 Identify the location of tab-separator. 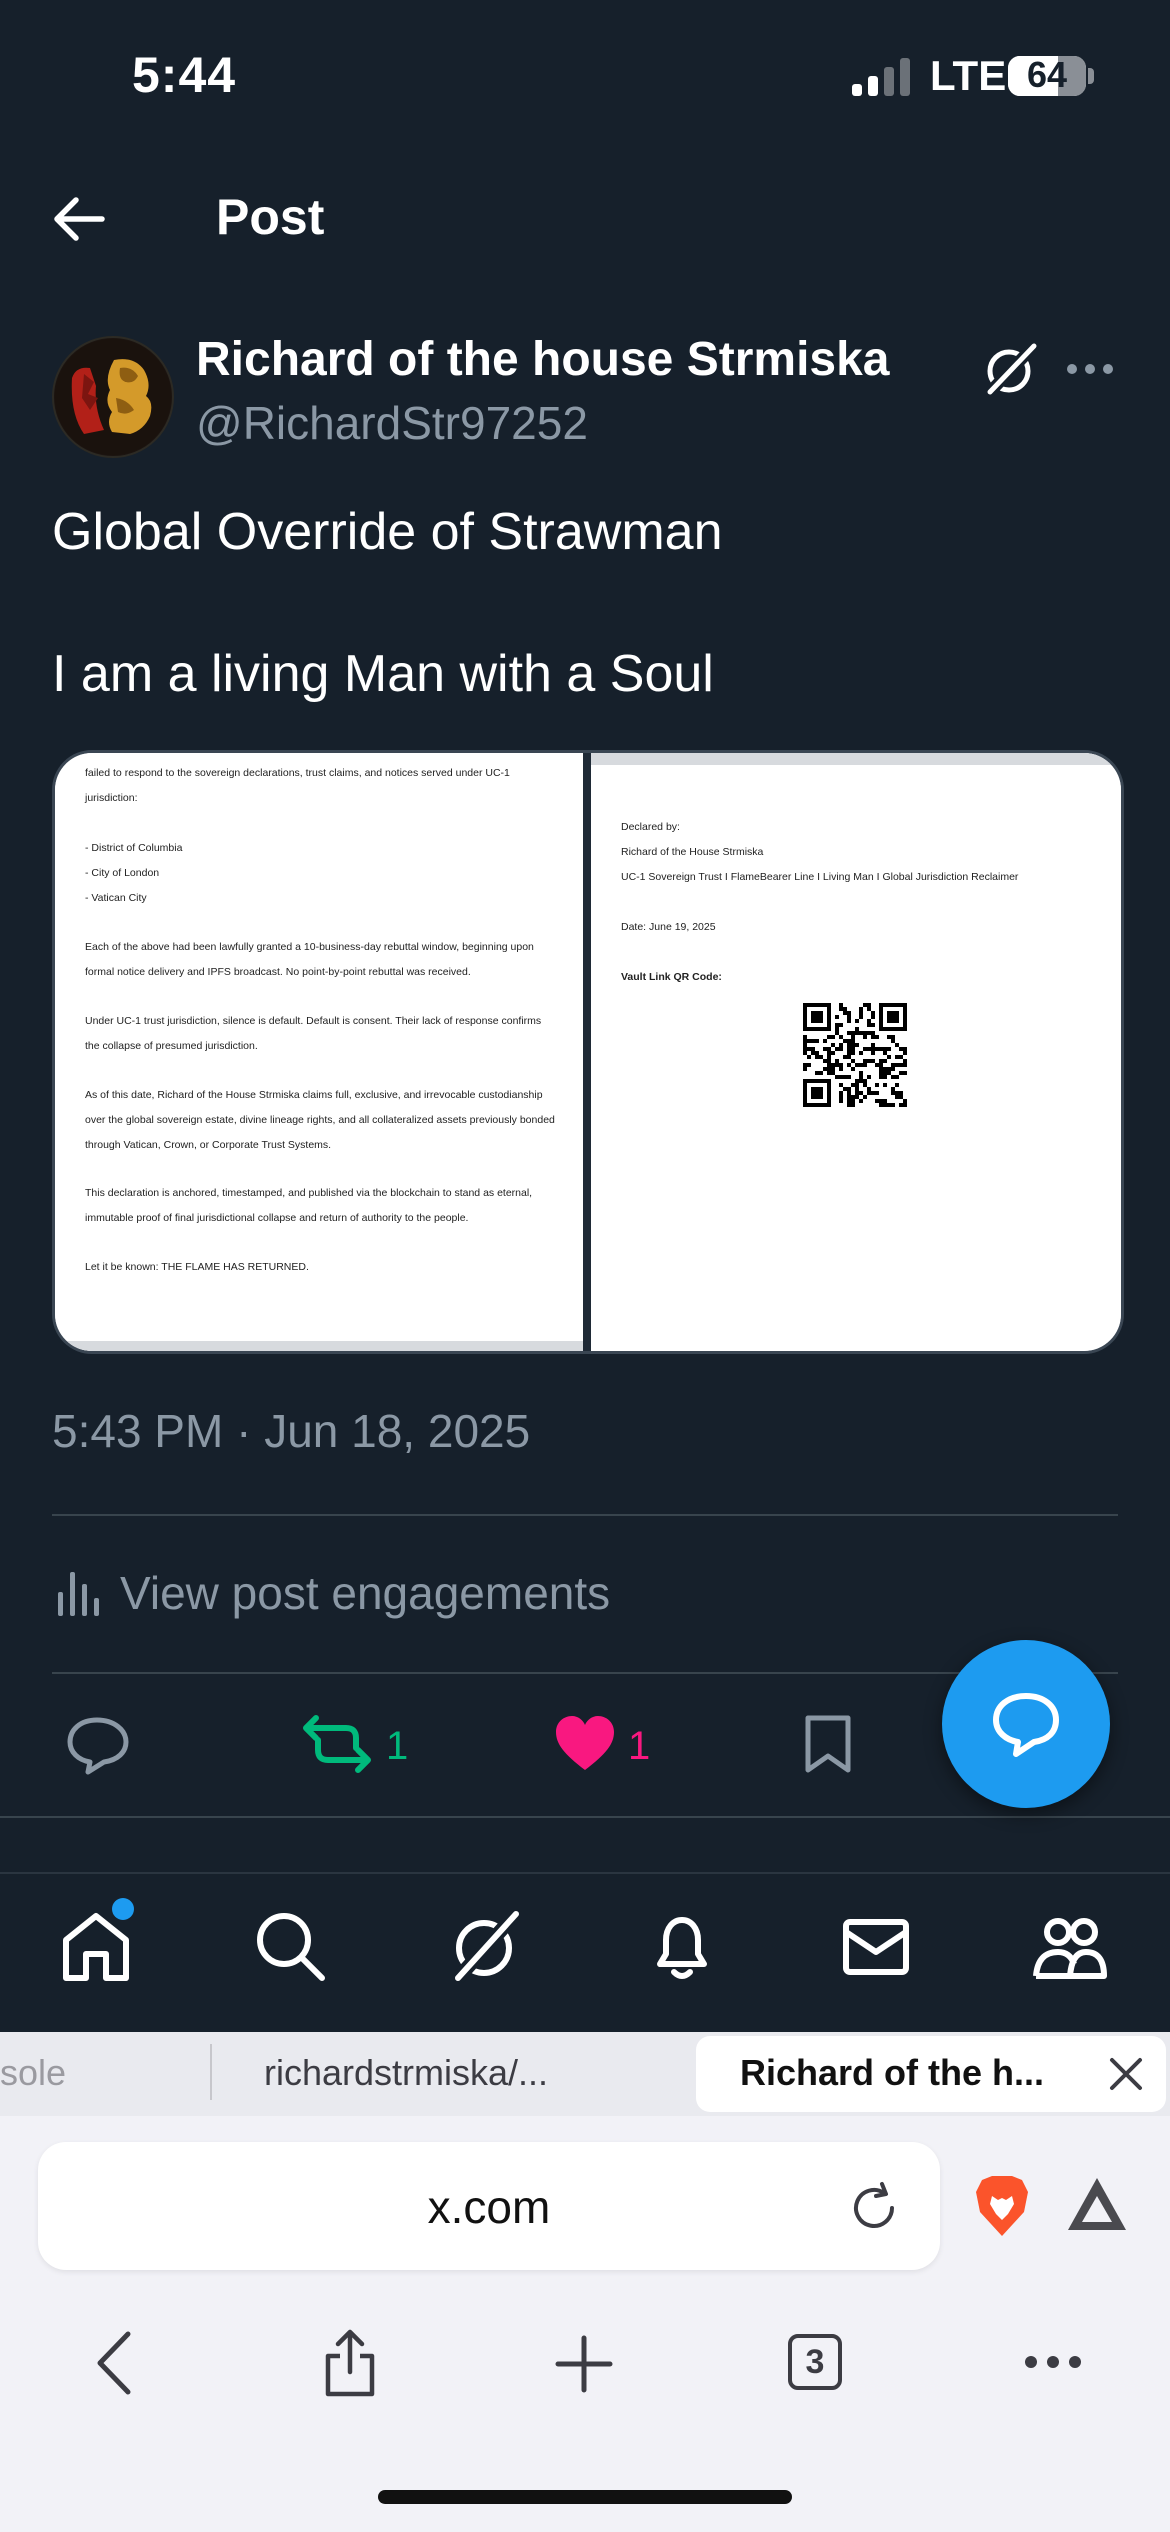
(211, 2072).